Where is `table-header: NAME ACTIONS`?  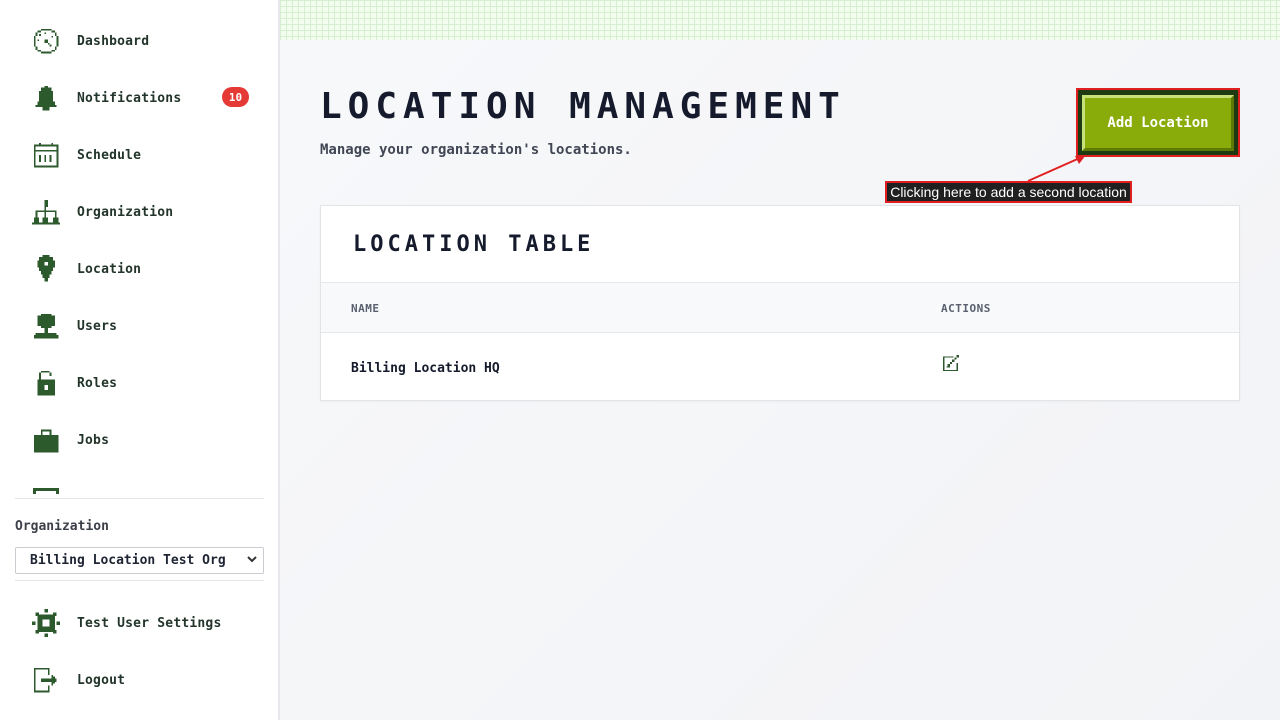 table-header: NAME ACTIONS is located at coordinates (780, 307).